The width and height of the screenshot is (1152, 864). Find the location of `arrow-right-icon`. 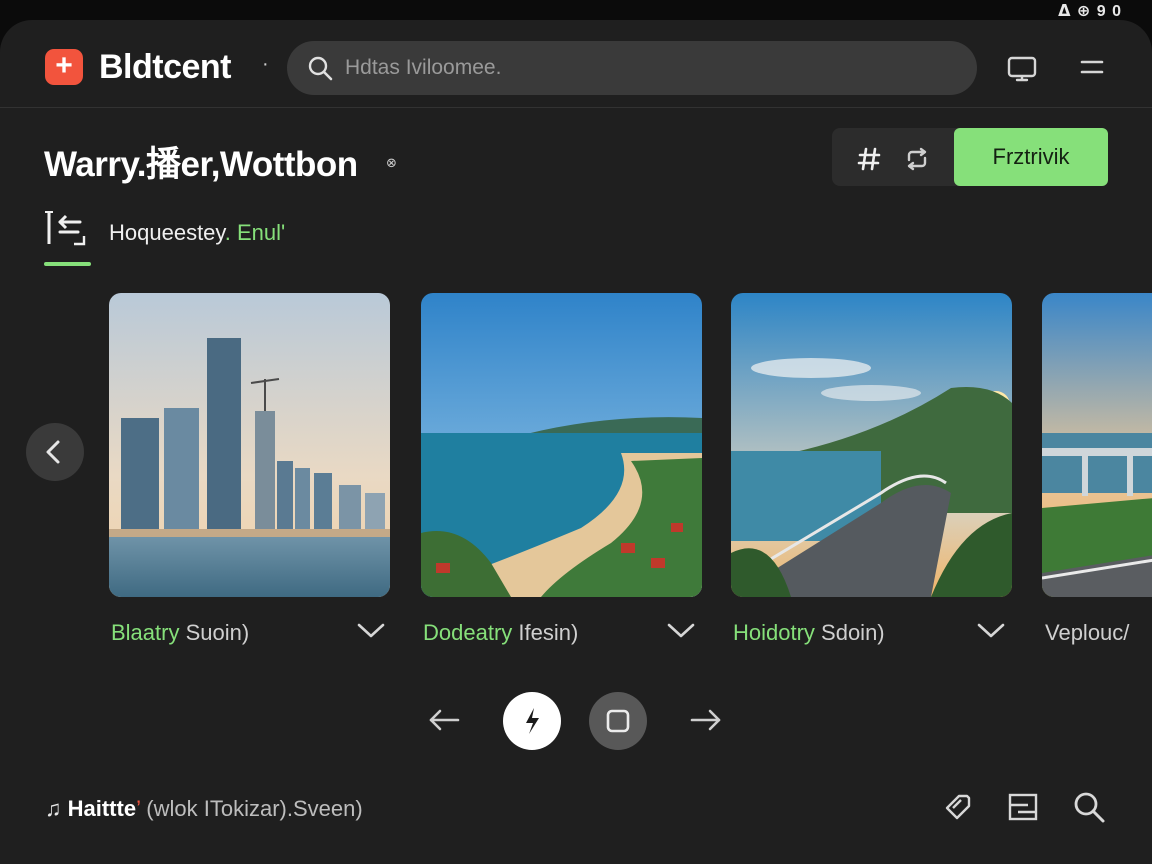

arrow-right-icon is located at coordinates (706, 720).